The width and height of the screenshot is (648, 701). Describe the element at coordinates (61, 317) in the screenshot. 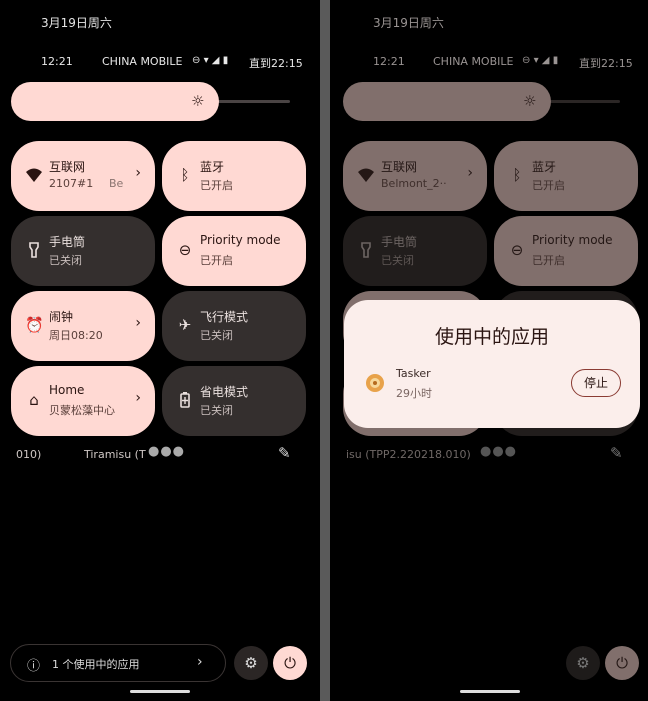

I see `tile-title: 闹钟` at that location.